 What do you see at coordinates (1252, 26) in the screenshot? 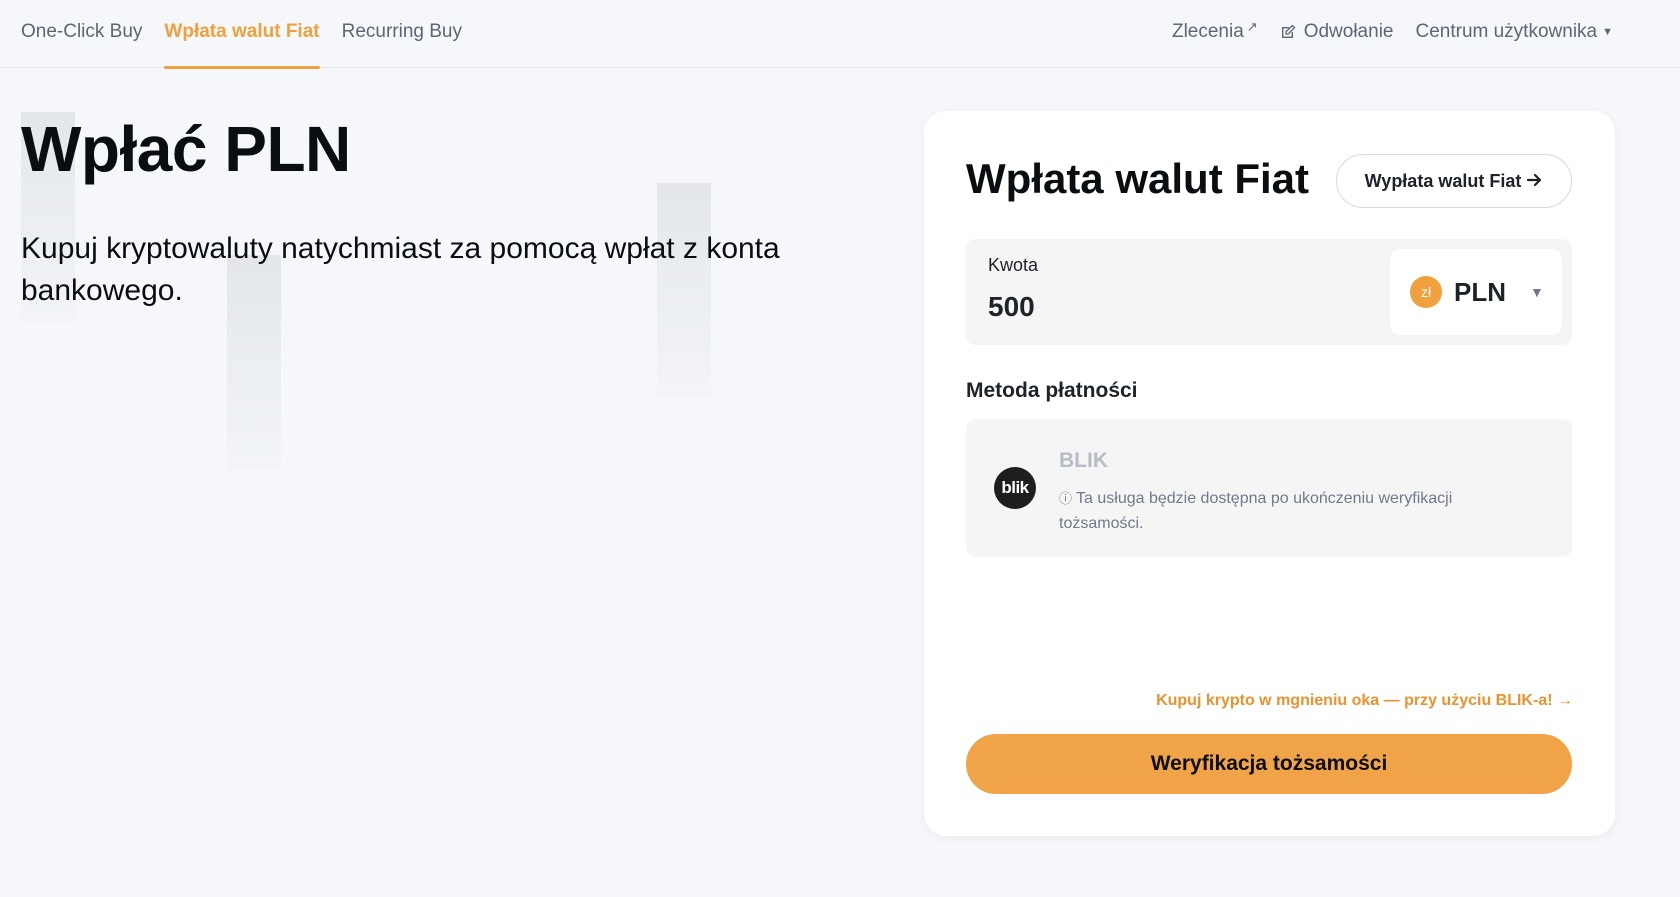
I see `external-link-icon: ↗` at bounding box center [1252, 26].